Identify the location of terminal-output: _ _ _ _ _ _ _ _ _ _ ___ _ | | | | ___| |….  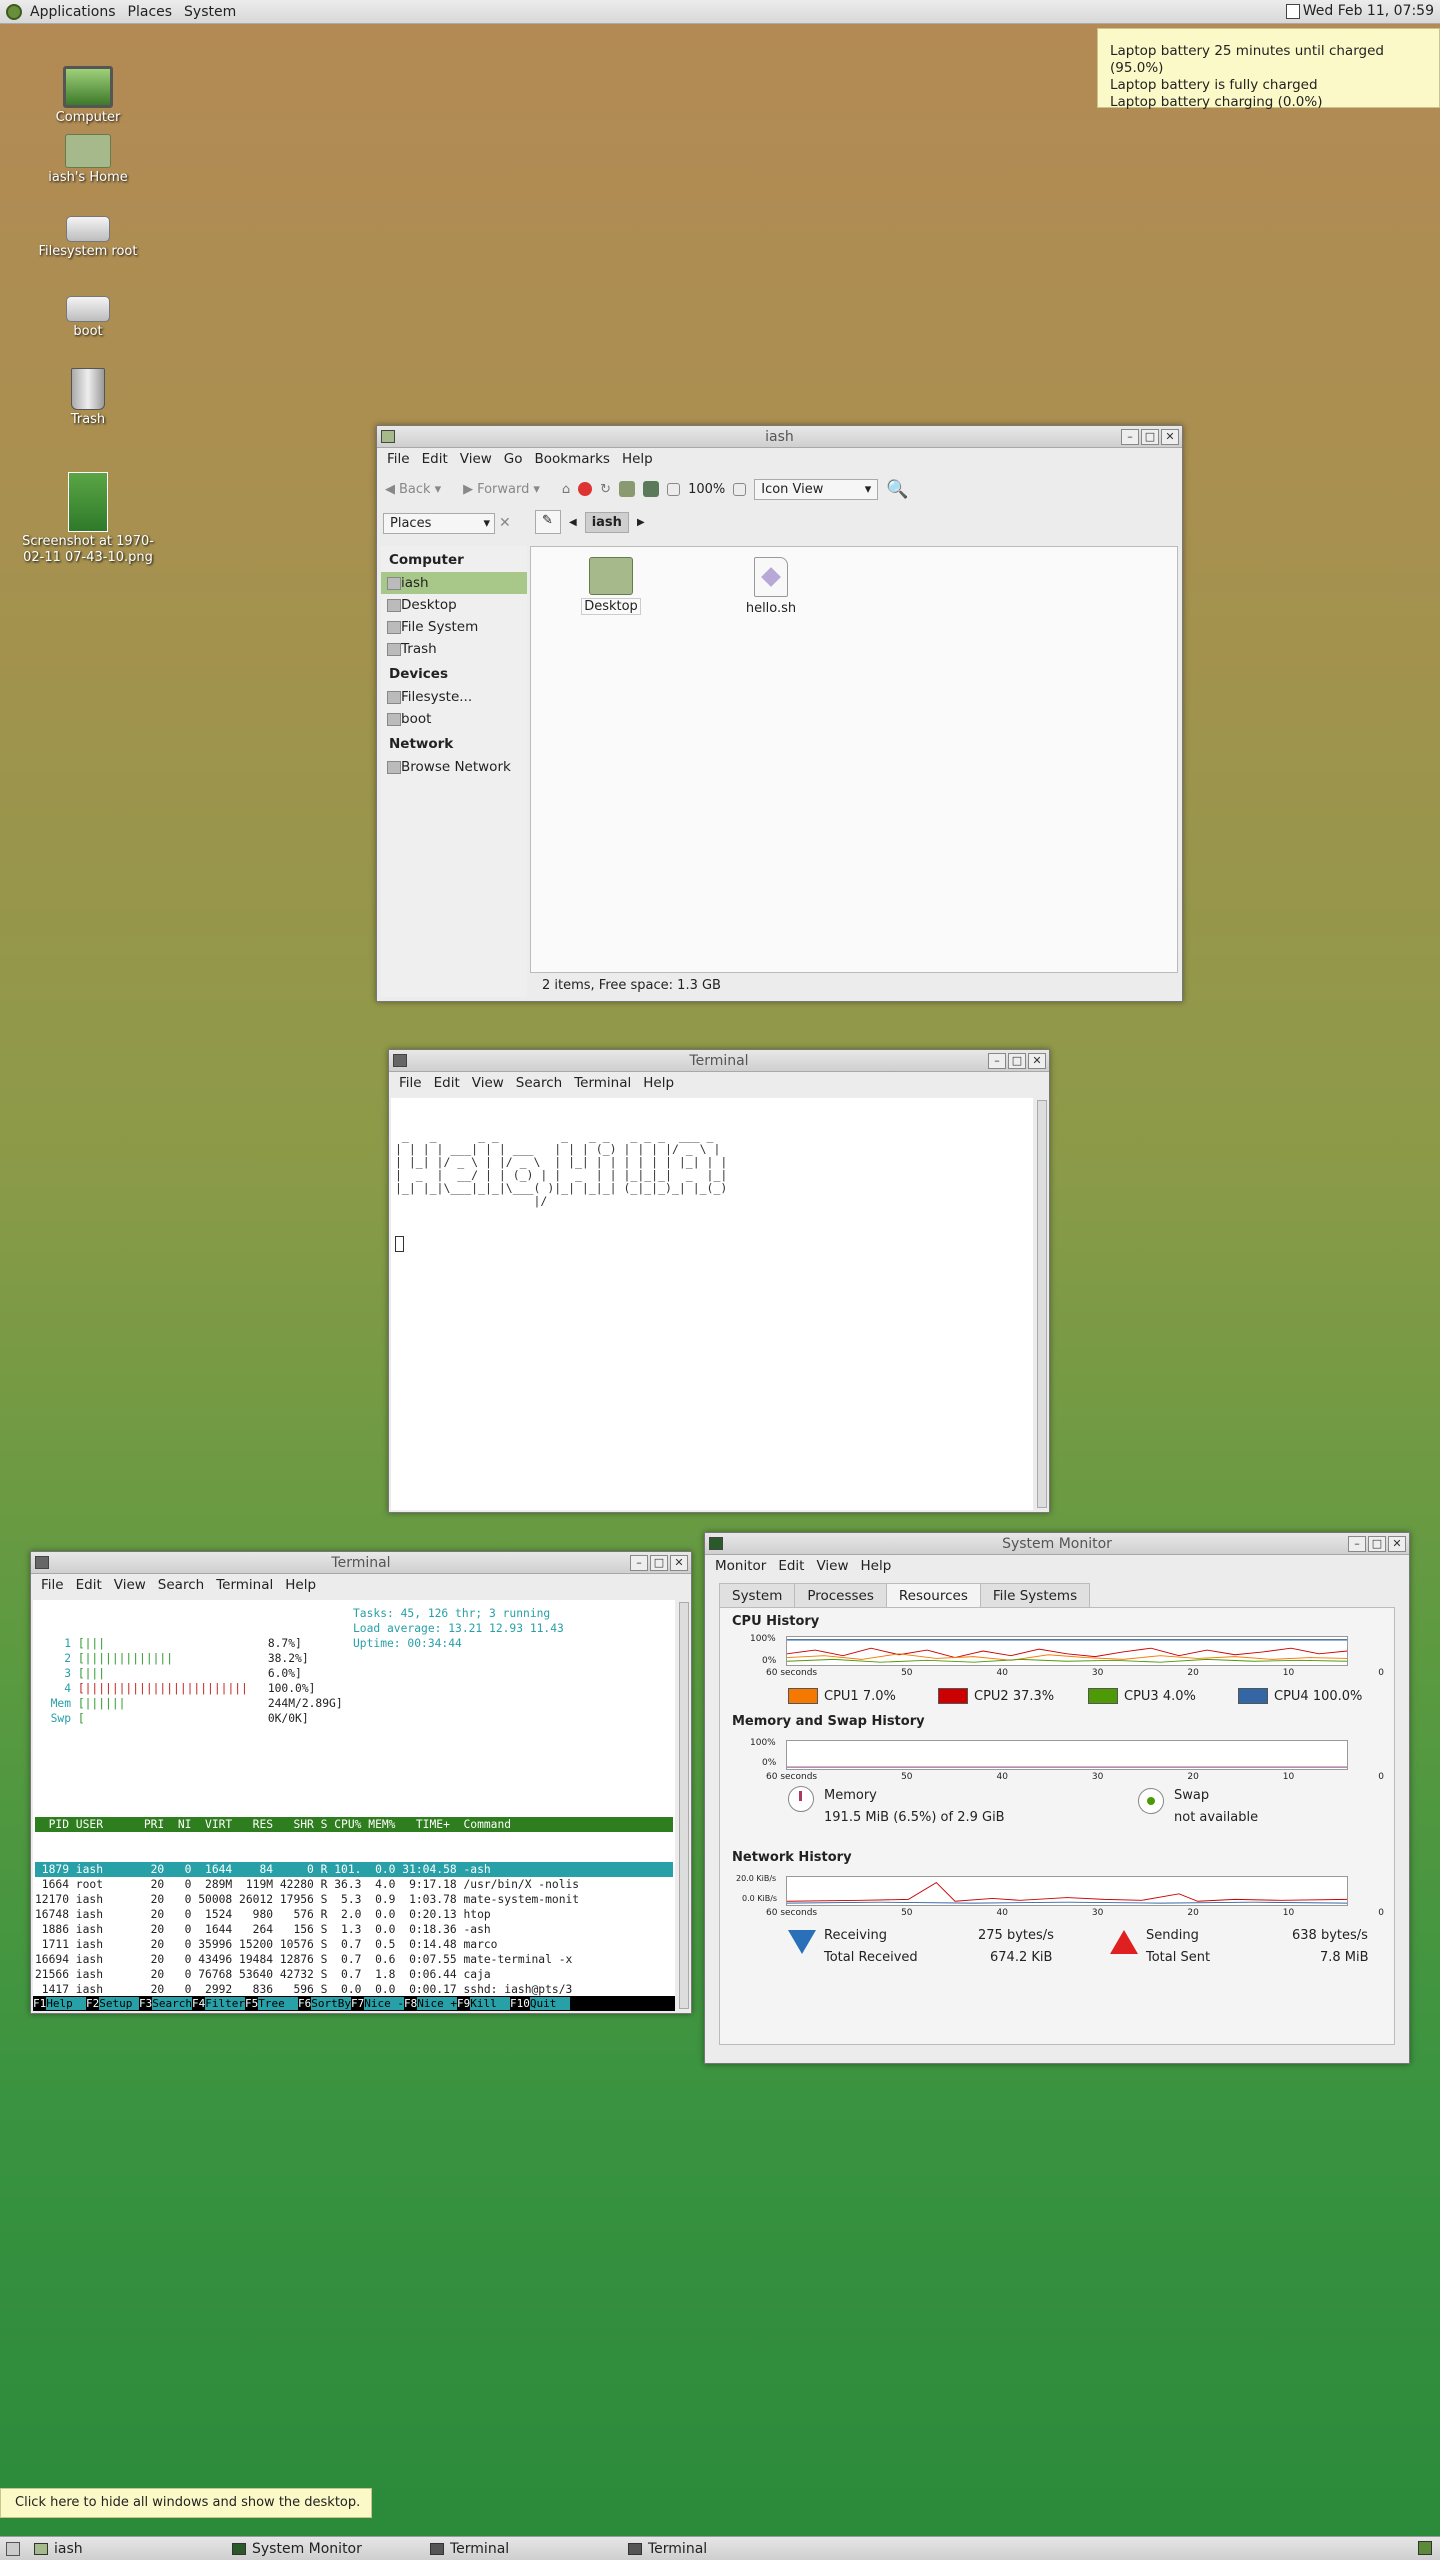
(712, 1304).